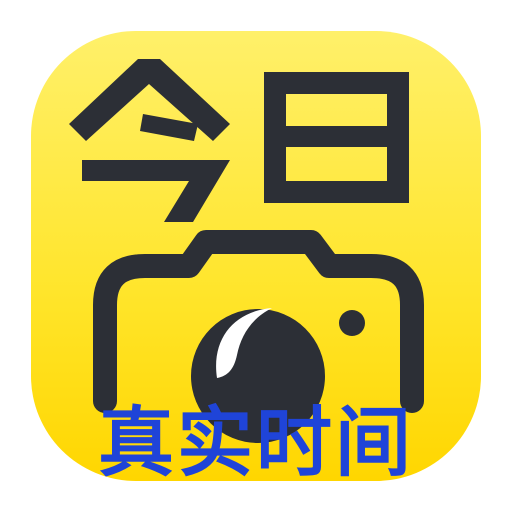 The image size is (512, 512). I want to click on camera-flash-dot, so click(352, 323).